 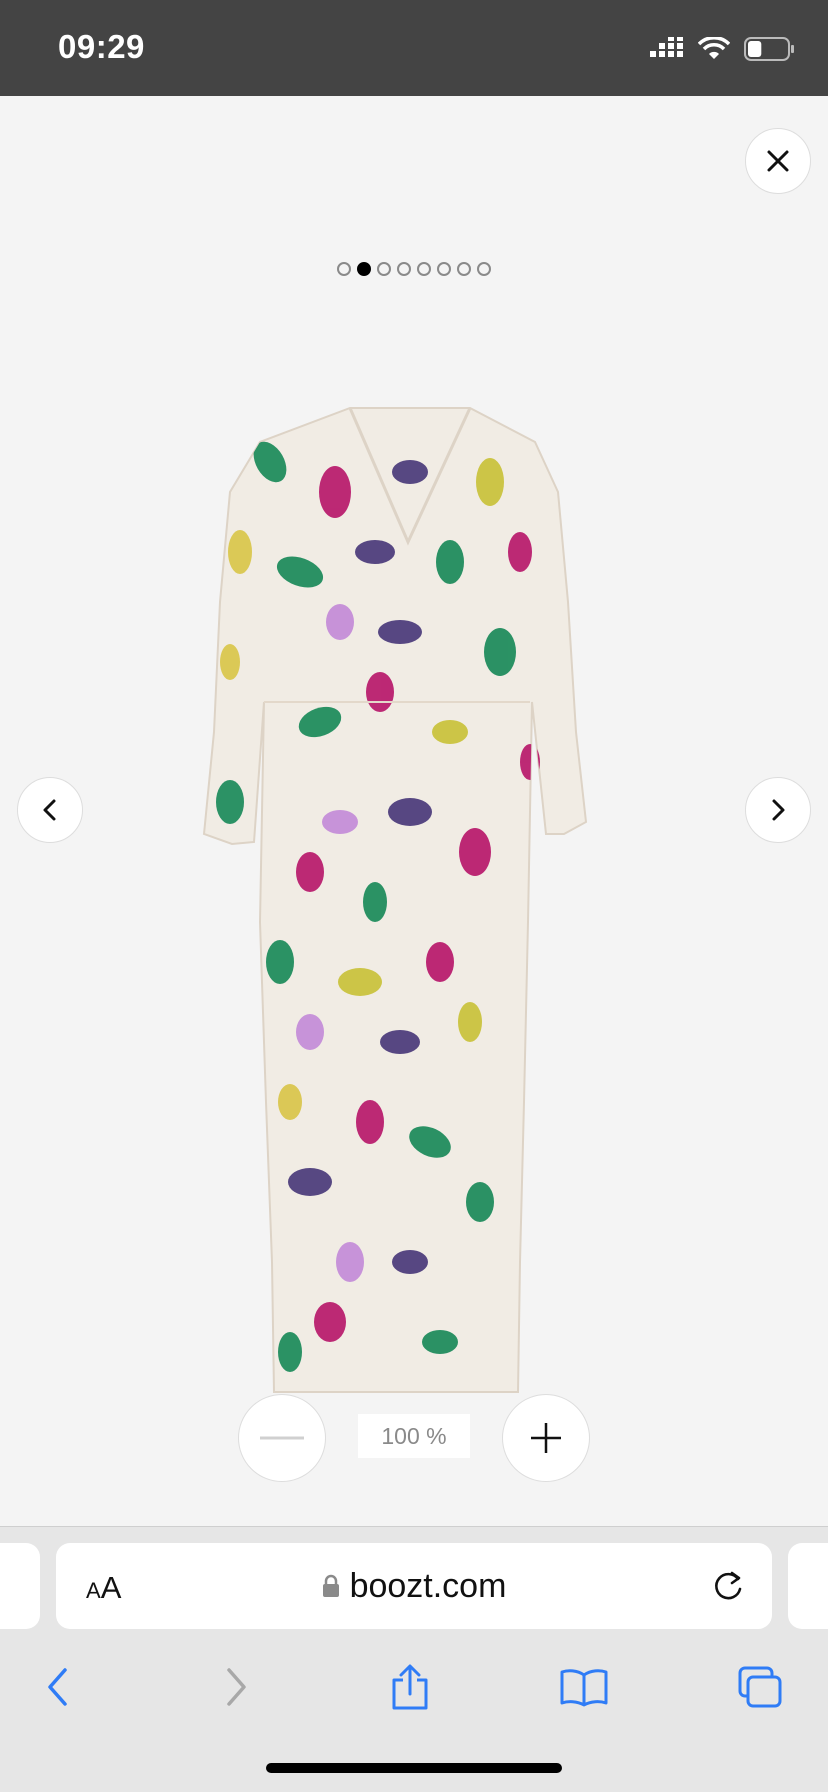 I want to click on url-container: boozt.com, so click(x=414, y=1586).